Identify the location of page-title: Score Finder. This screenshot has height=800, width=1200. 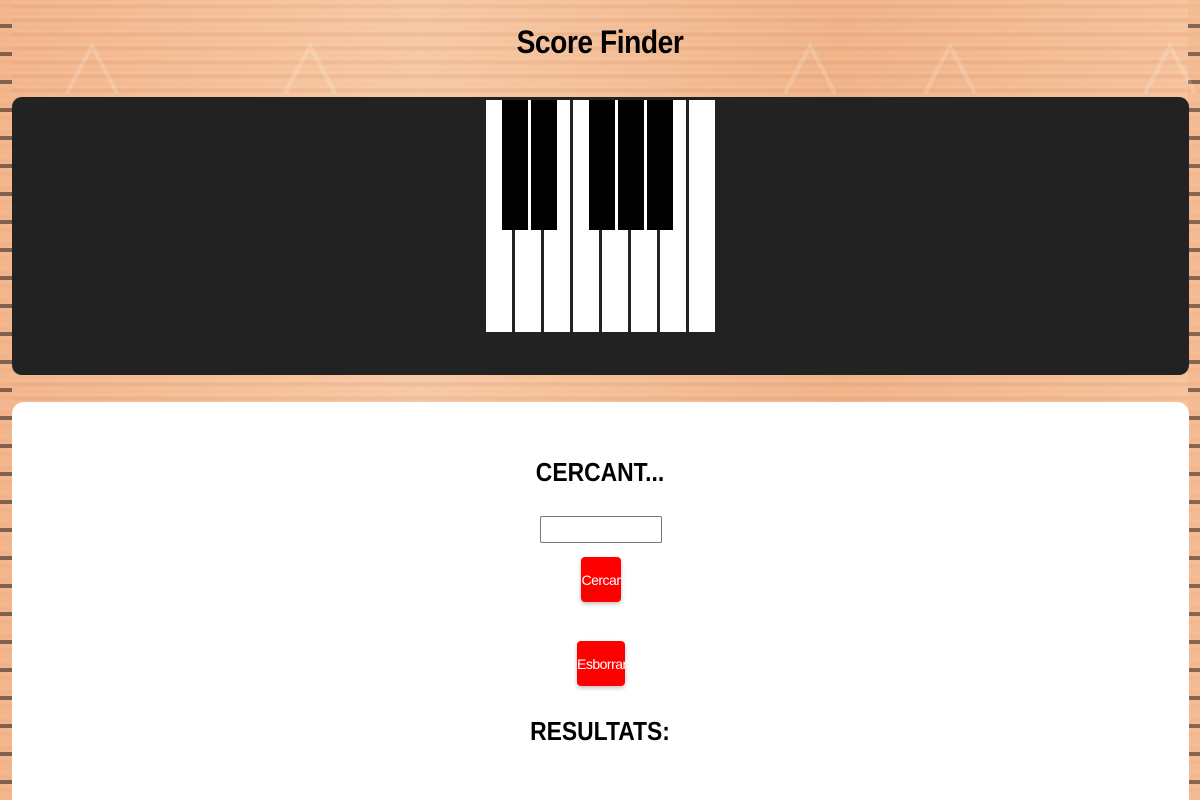
(600, 42).